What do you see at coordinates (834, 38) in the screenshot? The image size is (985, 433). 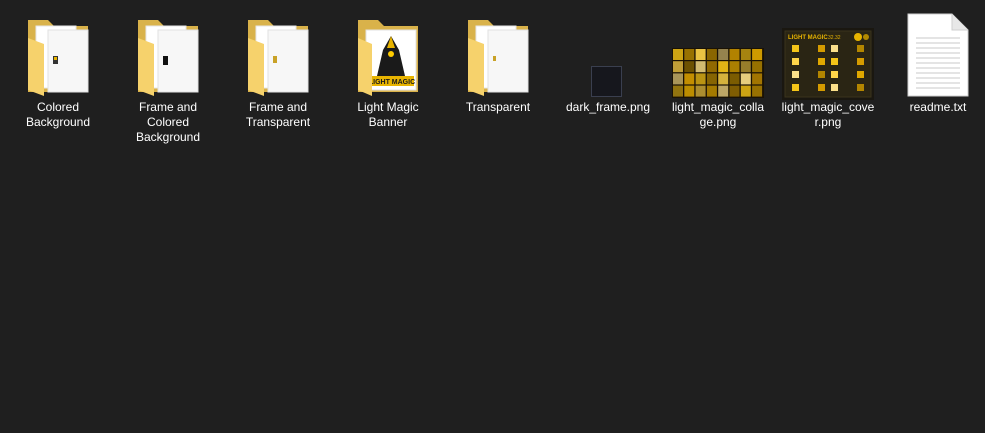 I see `cover-badge: 32.32` at bounding box center [834, 38].